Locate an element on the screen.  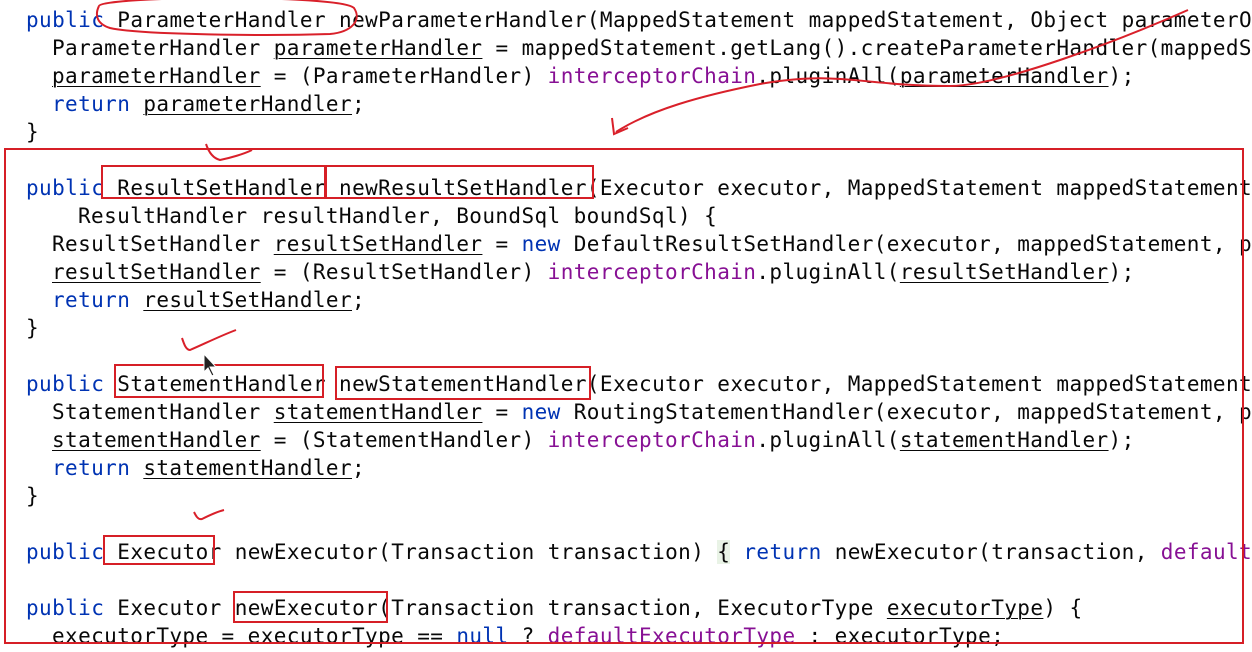
code-token: ? is located at coordinates (528, 636).